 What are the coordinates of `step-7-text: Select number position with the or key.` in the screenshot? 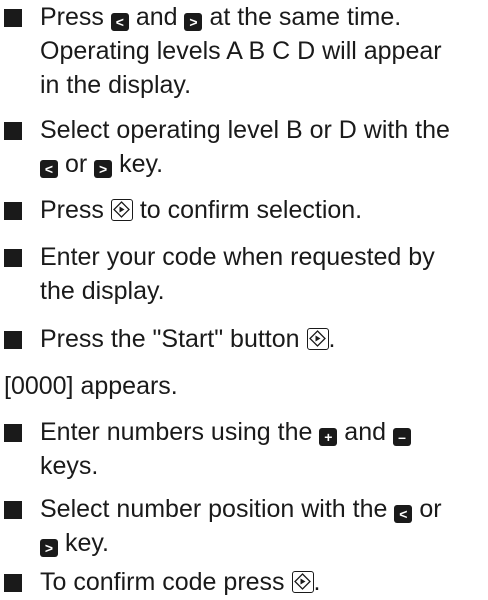 It's located at (262, 526).